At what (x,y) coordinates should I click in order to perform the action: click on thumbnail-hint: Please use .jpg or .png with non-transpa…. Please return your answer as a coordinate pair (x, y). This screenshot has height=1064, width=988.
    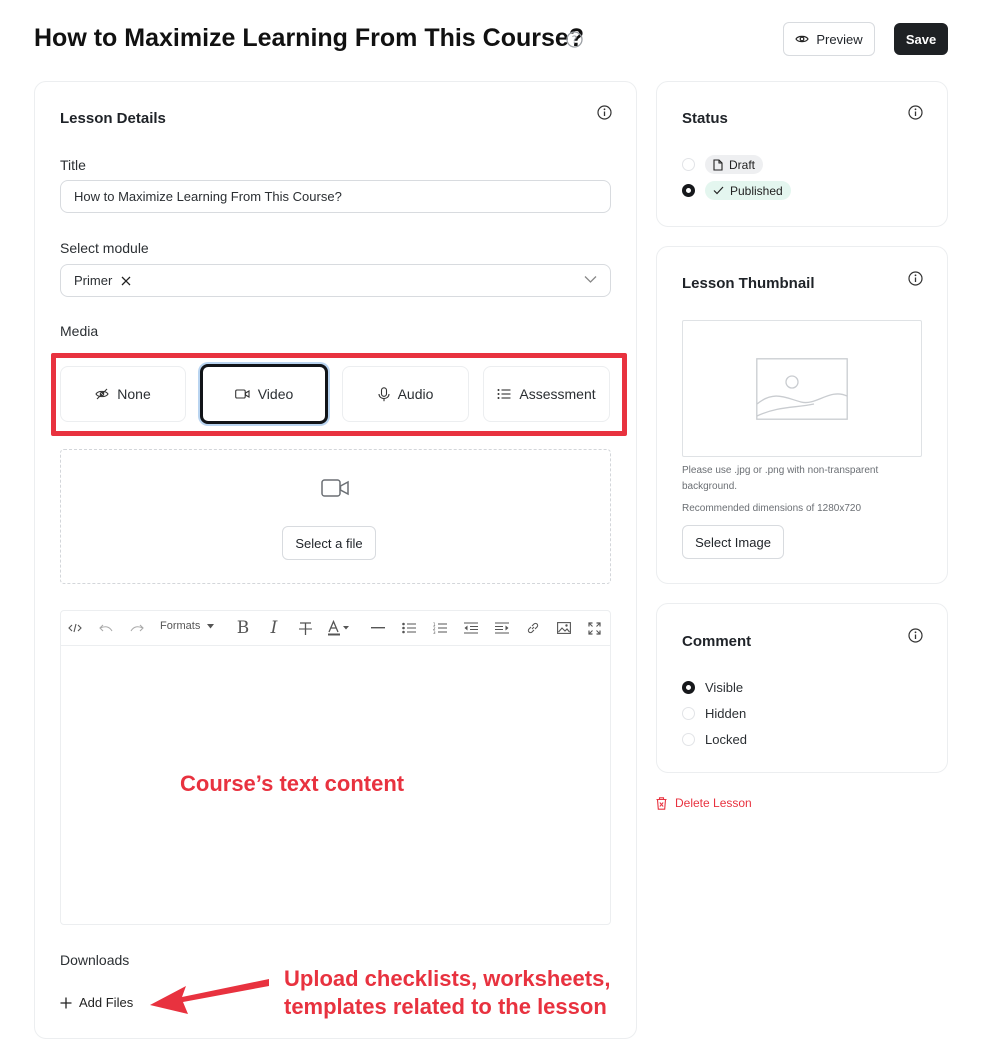
    Looking at the image, I should click on (780, 478).